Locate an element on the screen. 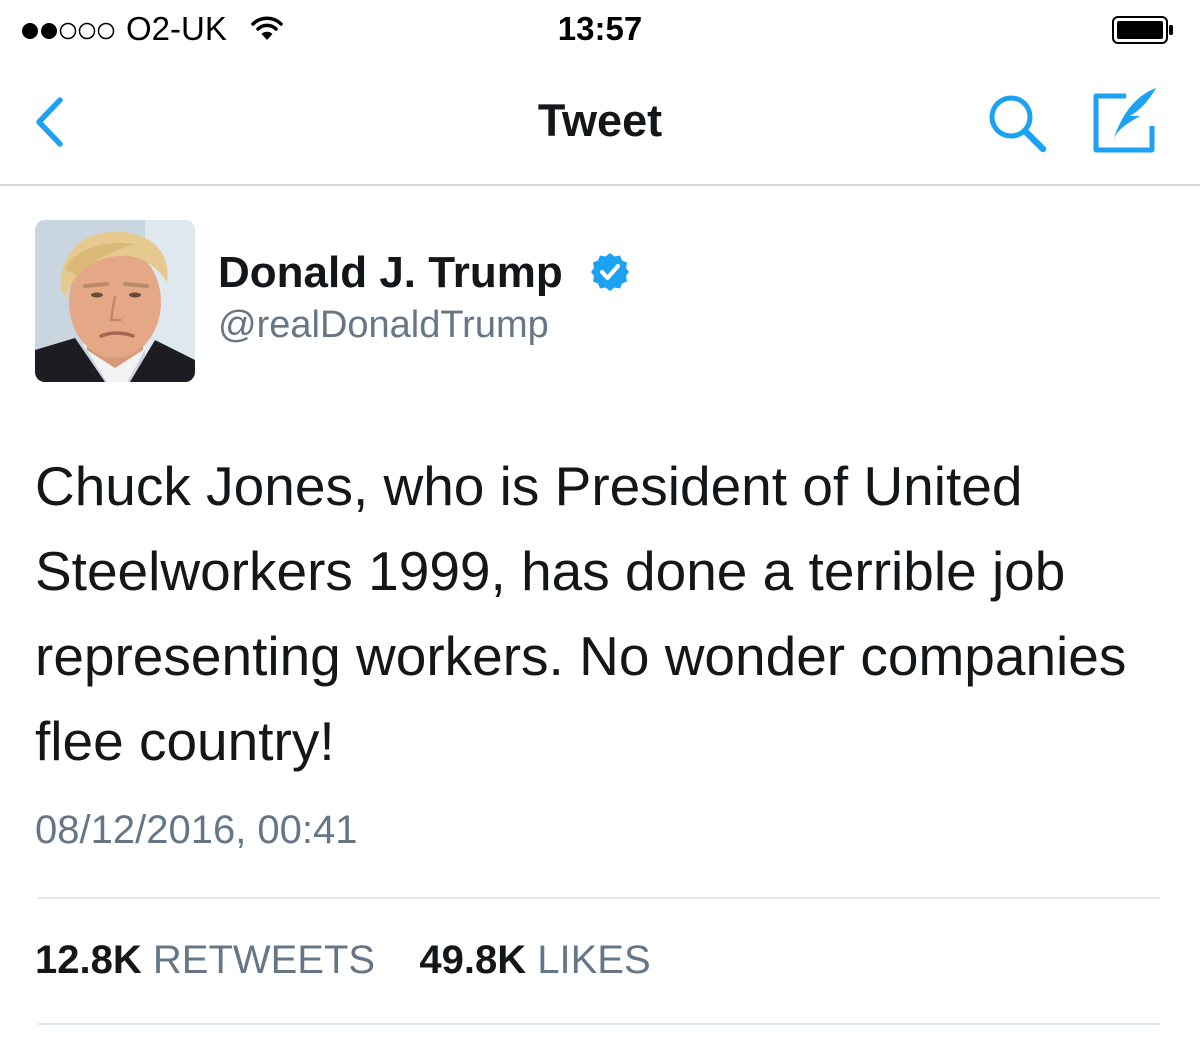 This screenshot has width=1200, height=1037. tweet-timestamp: 08/12/2016, 00:41 is located at coordinates (196, 830).